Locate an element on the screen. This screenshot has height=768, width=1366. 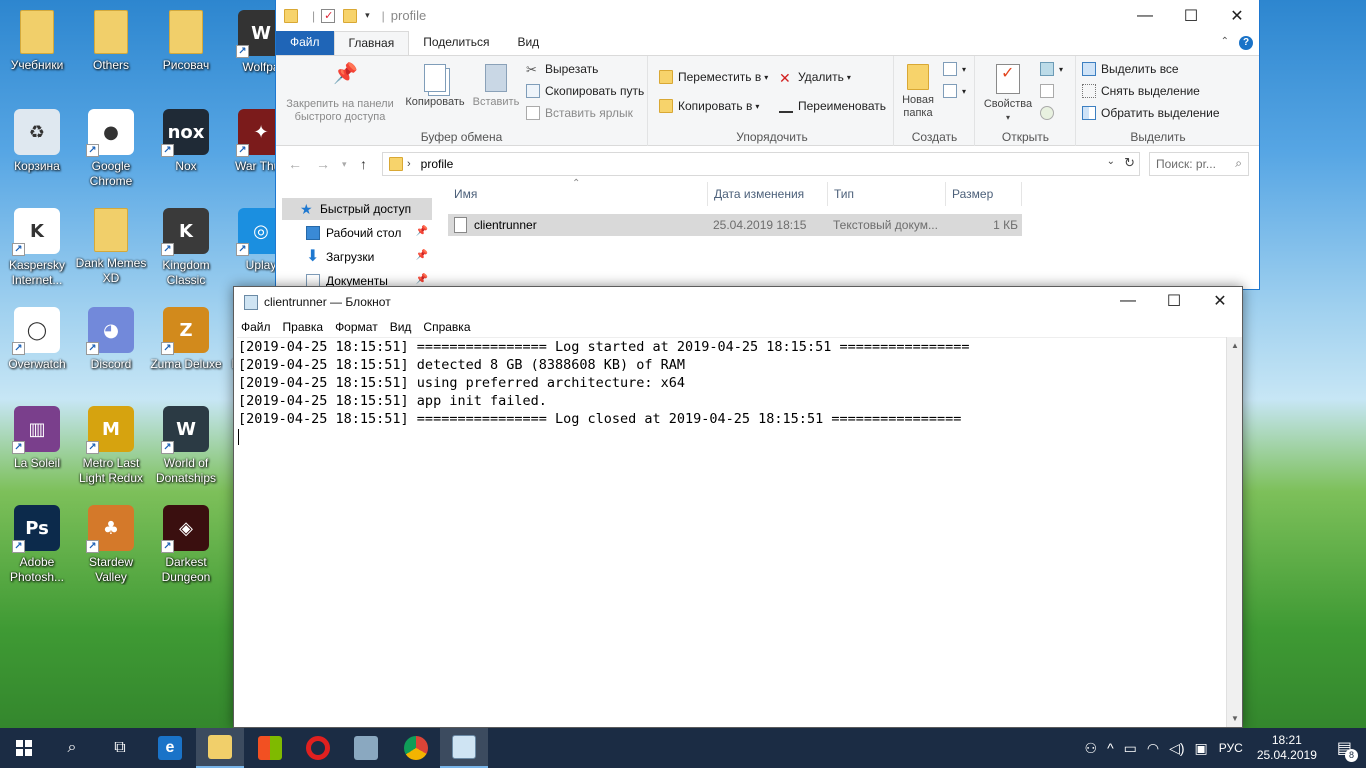
address-dropdown-icon: ⌄ is located at coordinates (1111, 161).